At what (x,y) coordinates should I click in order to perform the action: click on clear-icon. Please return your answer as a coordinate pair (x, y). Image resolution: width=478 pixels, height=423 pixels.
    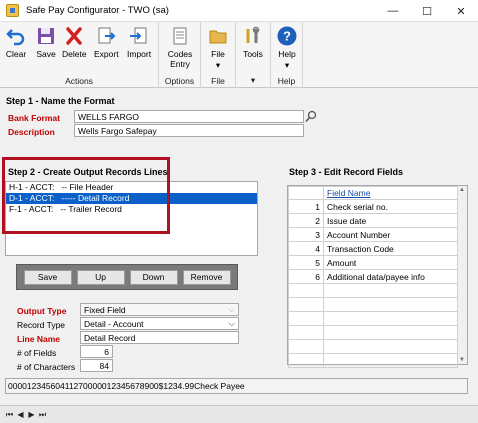
    Looking at the image, I should click on (16, 36).